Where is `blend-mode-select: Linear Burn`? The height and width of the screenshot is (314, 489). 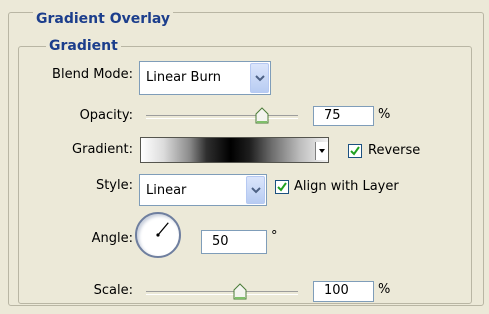 blend-mode-select: Linear Burn is located at coordinates (205, 78).